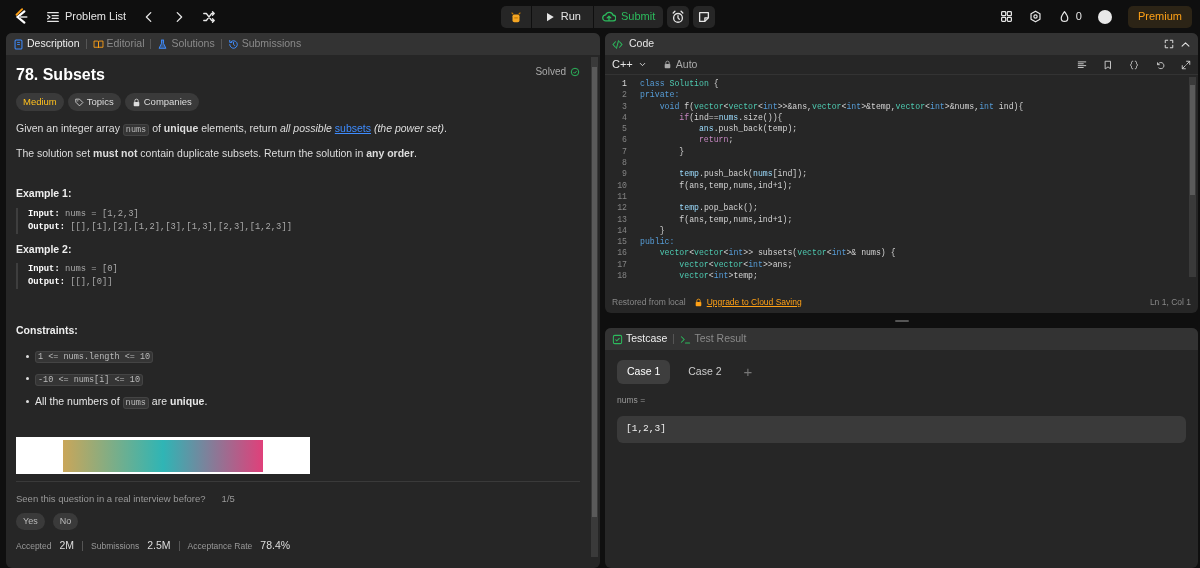 This screenshot has height=568, width=1200. I want to click on line-number: 4, so click(624, 117).